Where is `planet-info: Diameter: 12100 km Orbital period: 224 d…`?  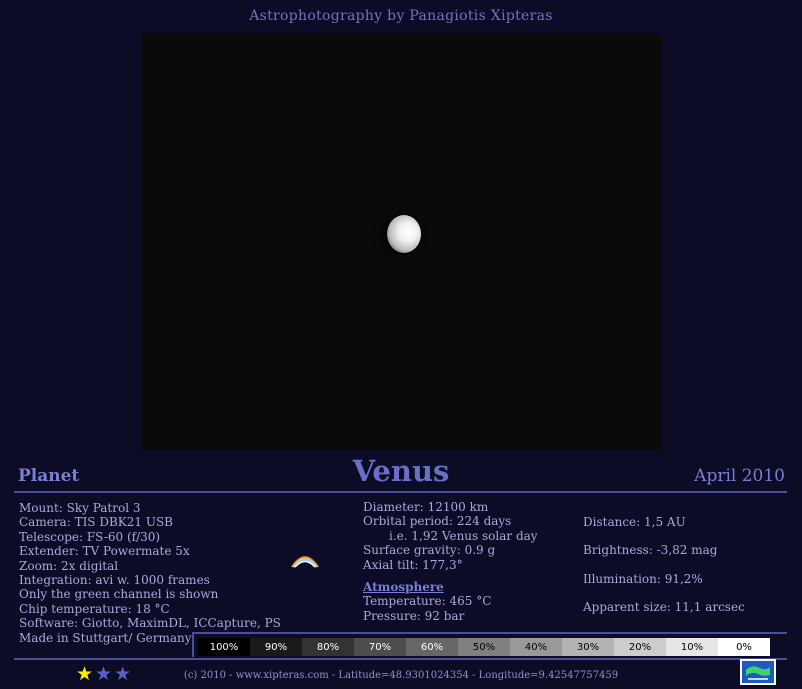
planet-info: Diameter: 12100 km Orbital period: 224 d… is located at coordinates (450, 561).